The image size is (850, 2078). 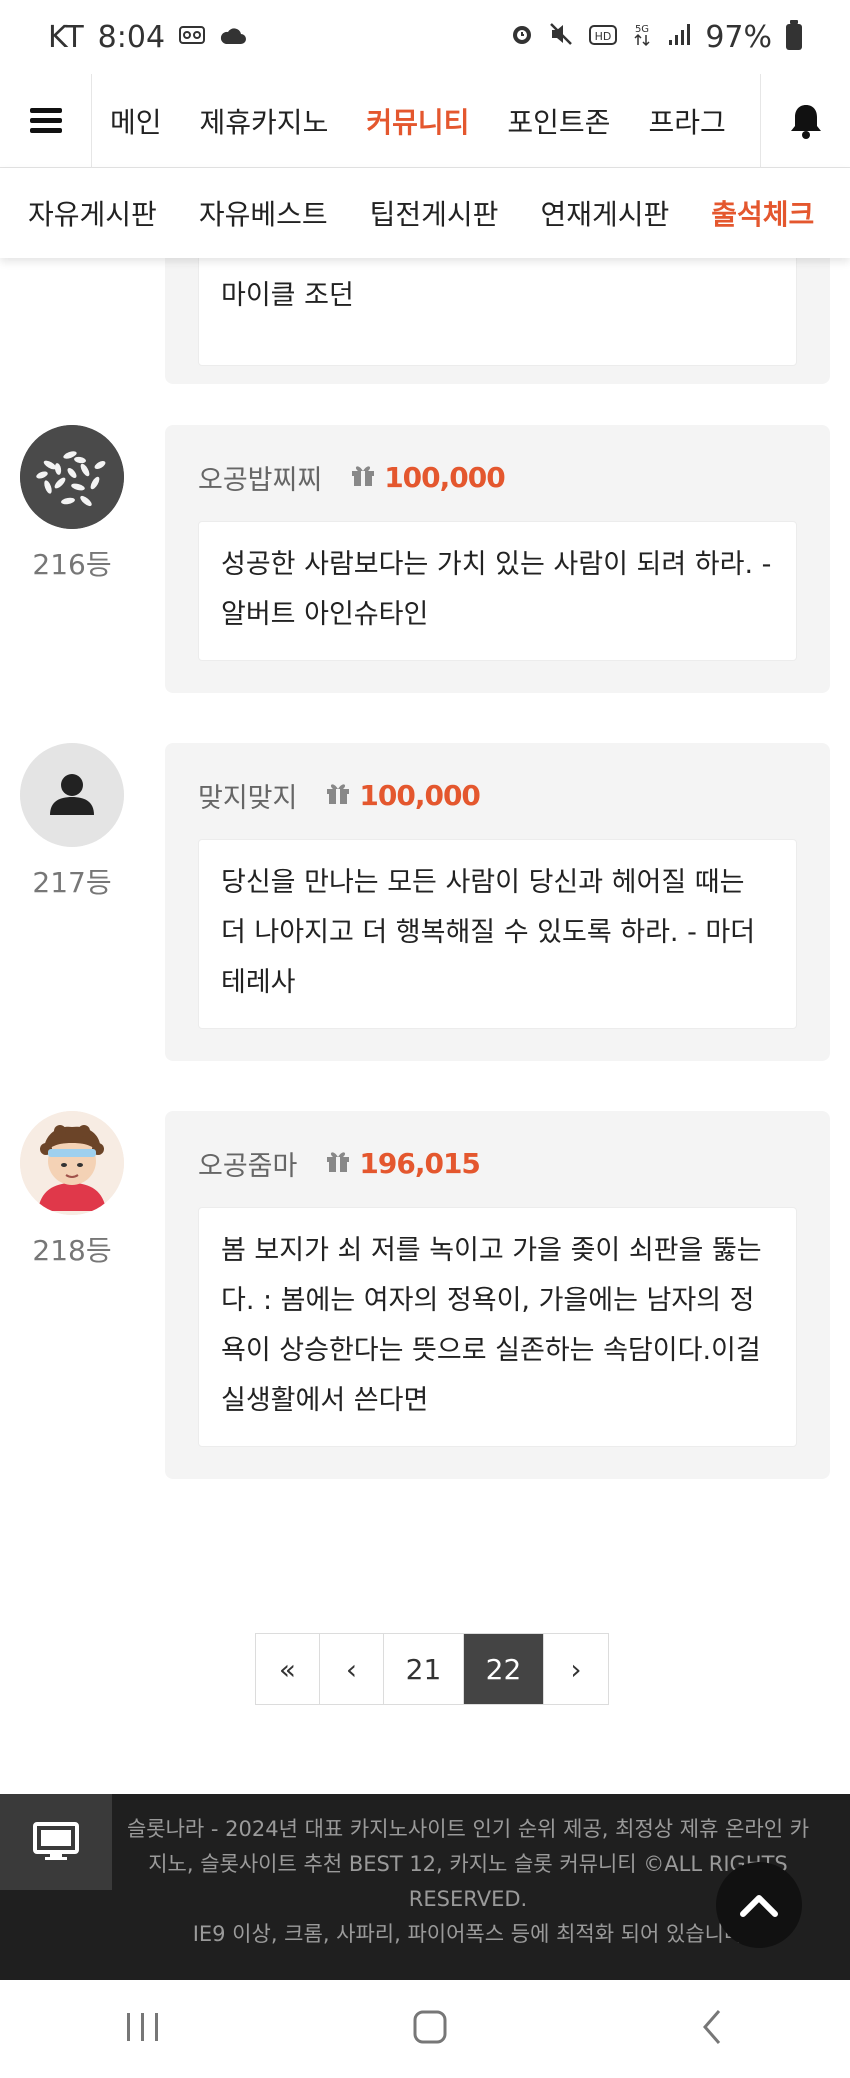 I want to click on sub-item-tip-board: 팁전게시판, so click(x=434, y=213).